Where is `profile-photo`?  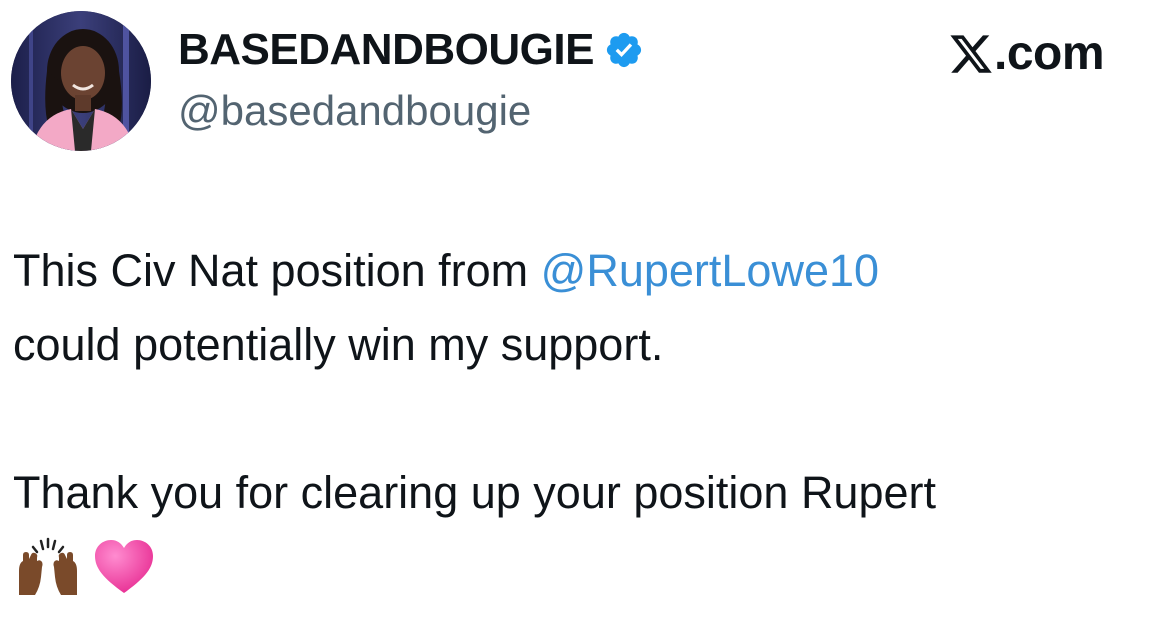
profile-photo is located at coordinates (81, 81).